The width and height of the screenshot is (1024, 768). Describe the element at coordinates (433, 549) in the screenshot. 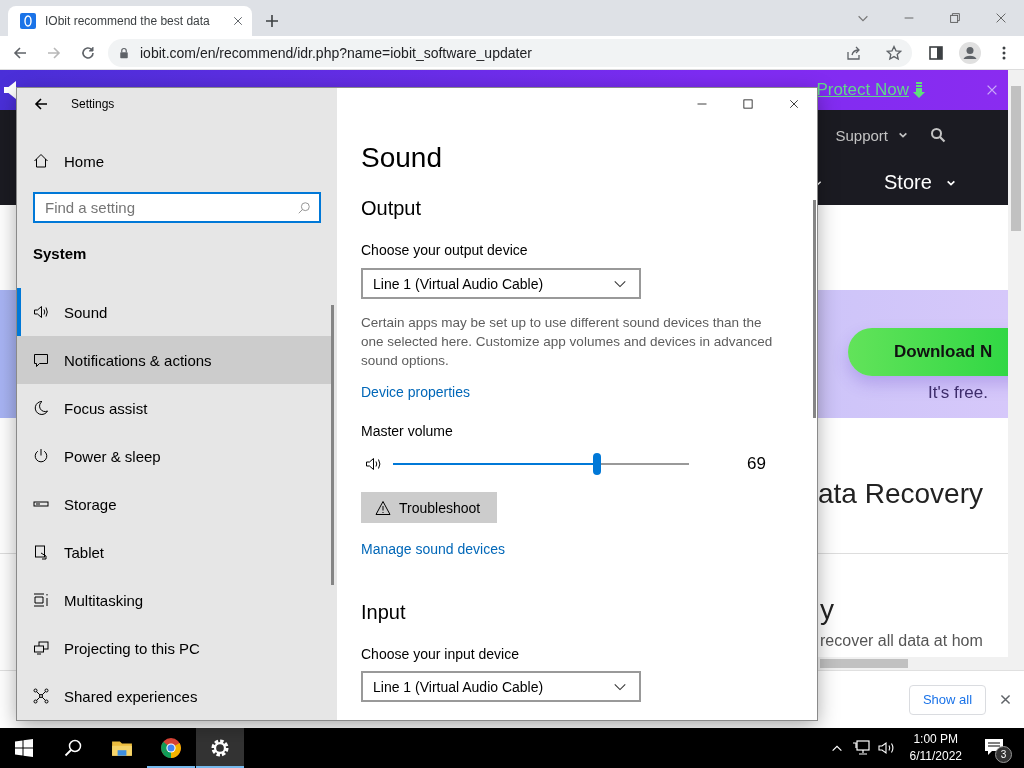

I see `manage-devices-link: Manage sound devices` at that location.